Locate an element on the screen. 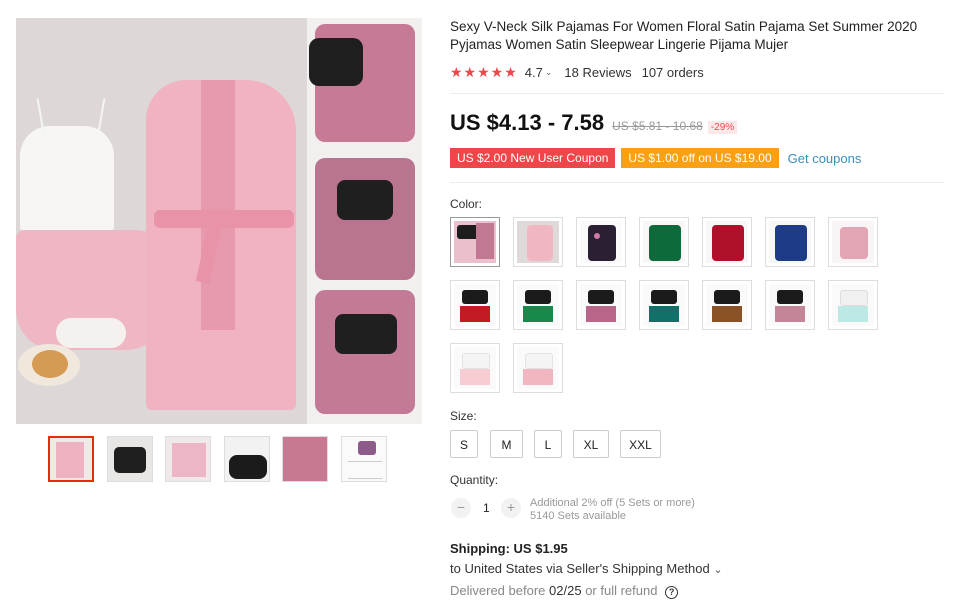  store-coupon: US $1.00 off on US $19.00 is located at coordinates (700, 158).